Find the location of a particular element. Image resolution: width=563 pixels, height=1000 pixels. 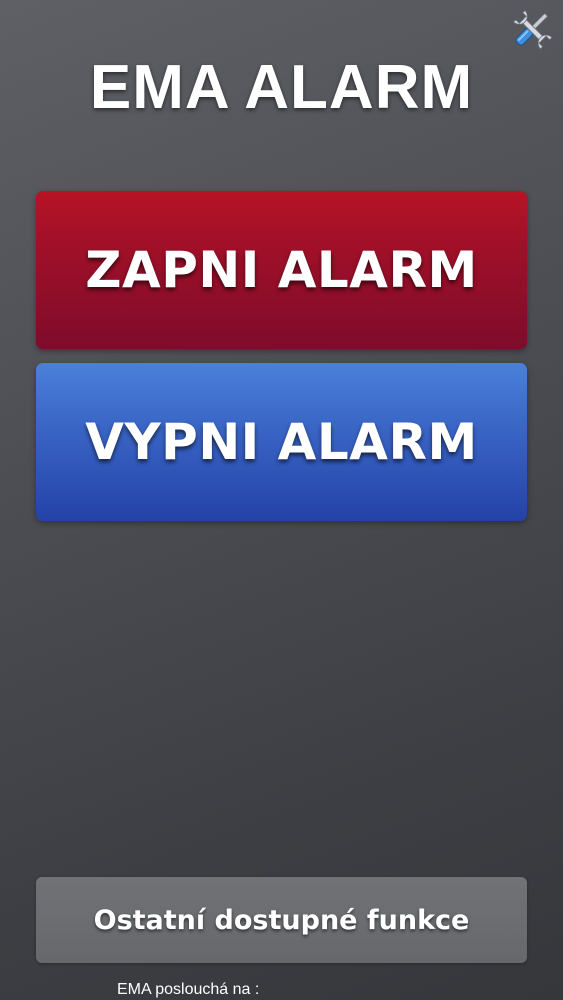

alarm-off-button: VYPNI ALARM is located at coordinates (281, 442).